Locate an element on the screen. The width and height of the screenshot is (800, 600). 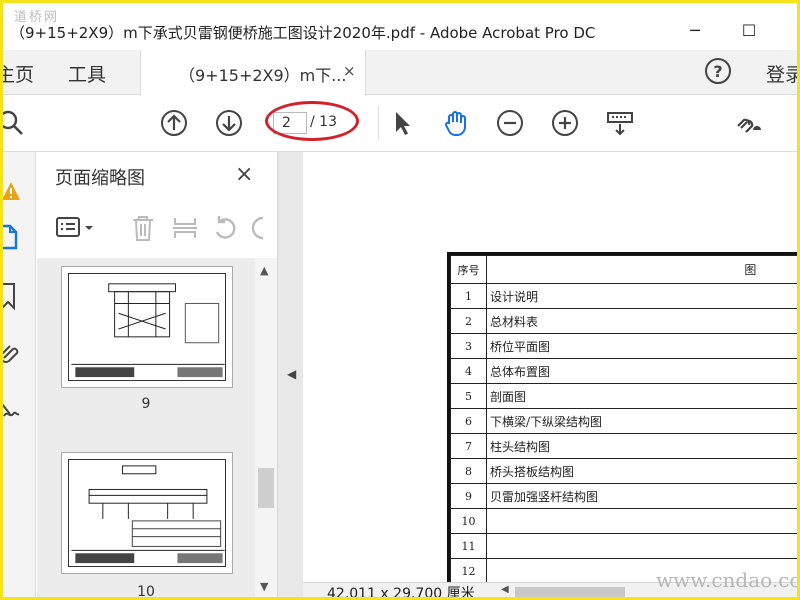
next-page-icon is located at coordinates (229, 123).